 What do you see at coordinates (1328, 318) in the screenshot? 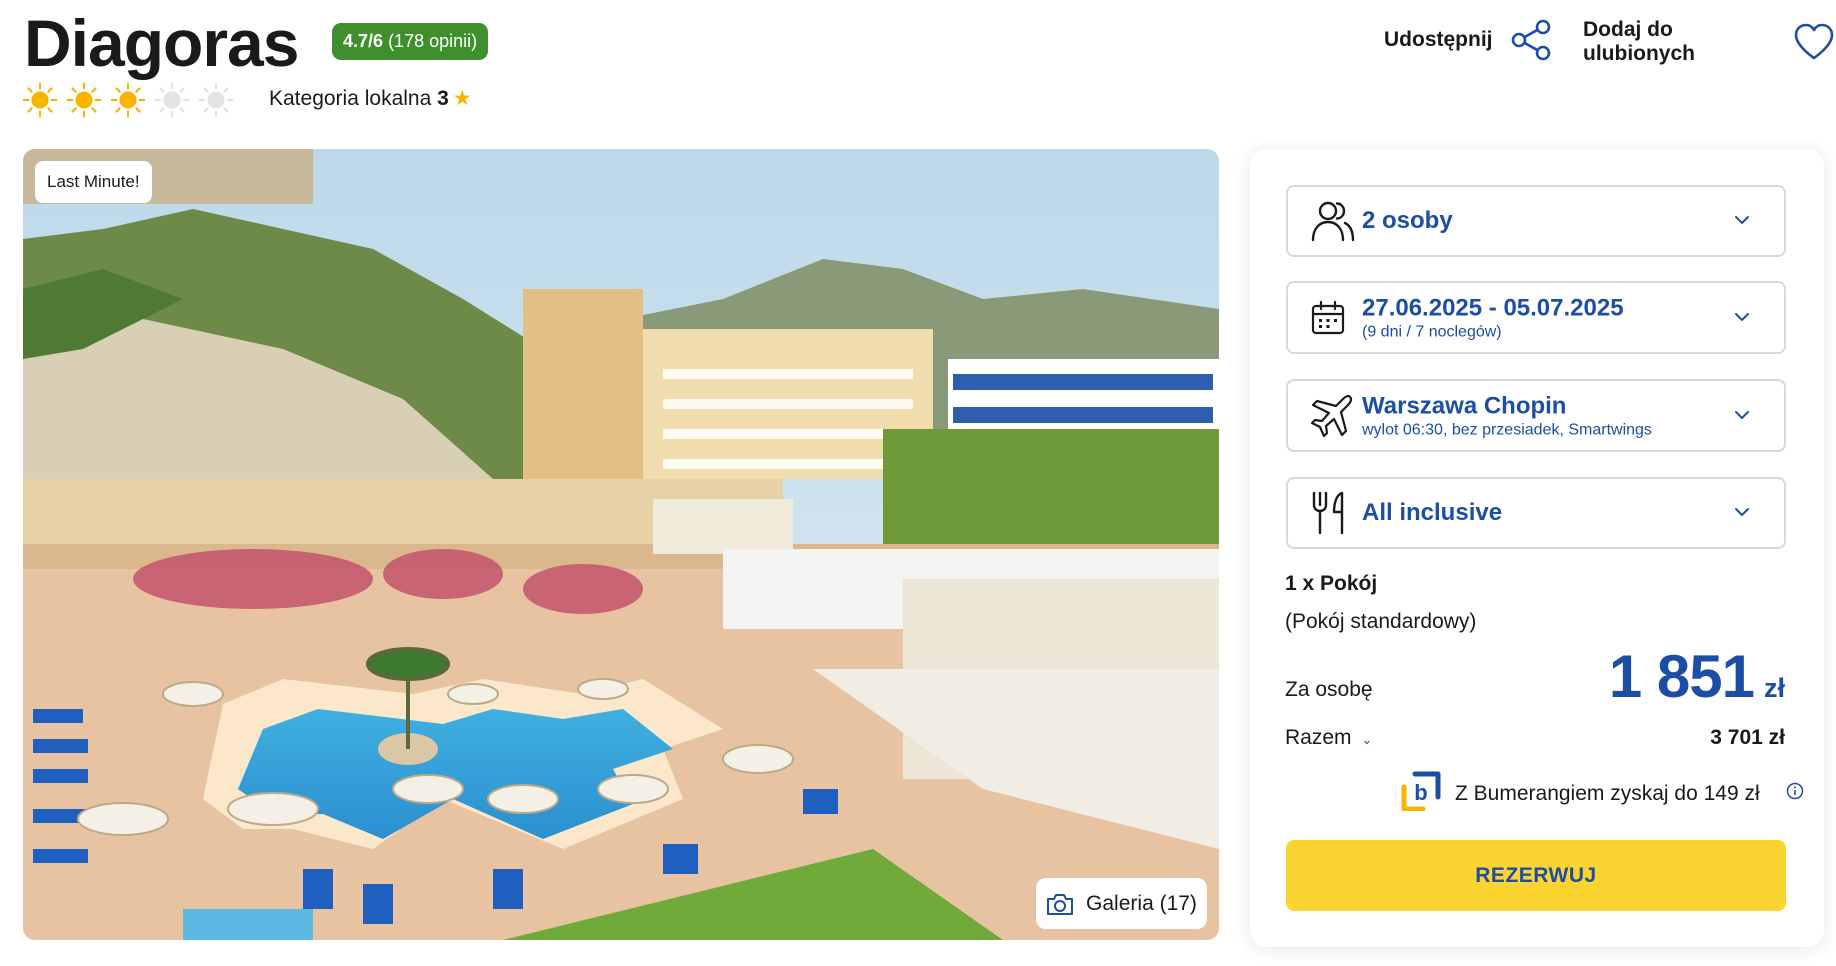
I see `calendar-icon` at bounding box center [1328, 318].